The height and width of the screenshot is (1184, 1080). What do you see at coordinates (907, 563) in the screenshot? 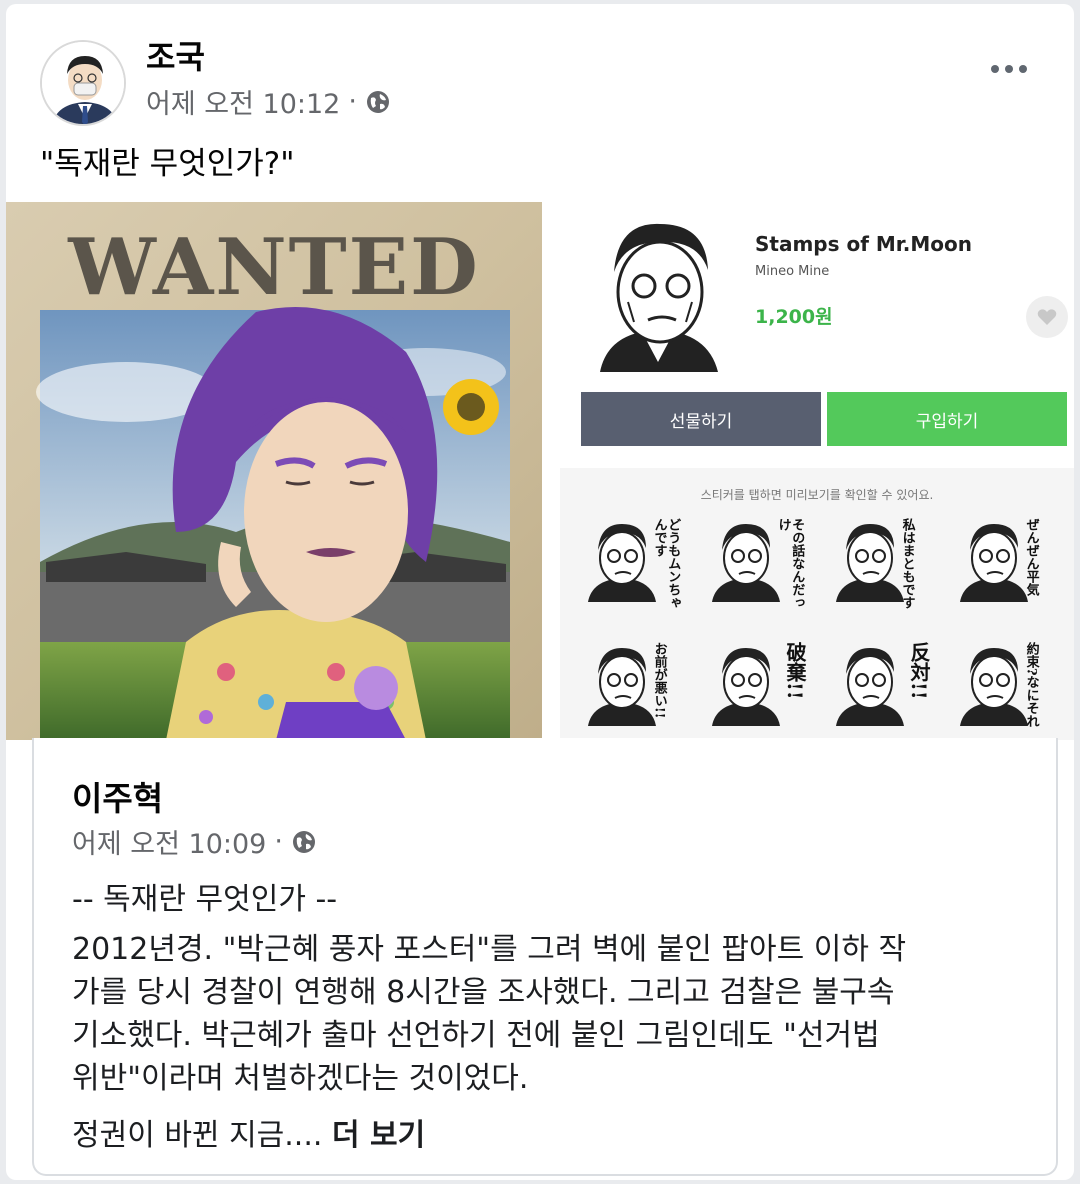
I see `sticker-caption: 私はまともです` at bounding box center [907, 563].